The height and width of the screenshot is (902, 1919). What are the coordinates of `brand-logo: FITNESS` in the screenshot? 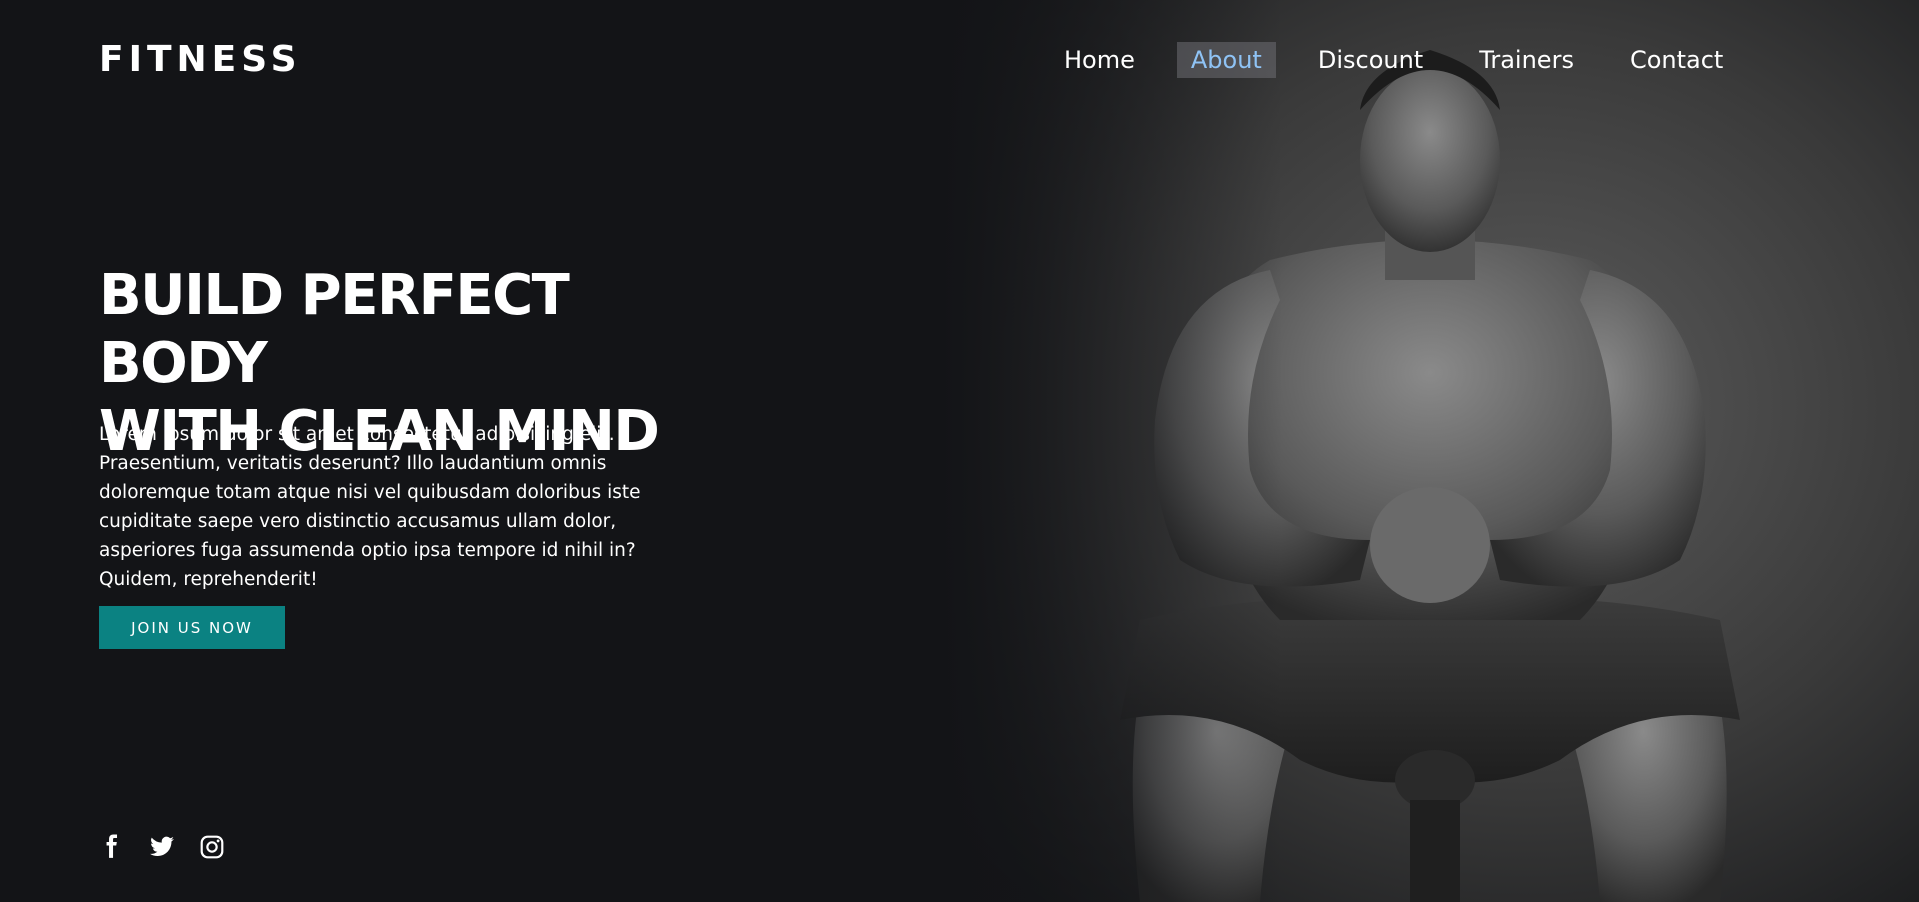 It's located at (200, 60).